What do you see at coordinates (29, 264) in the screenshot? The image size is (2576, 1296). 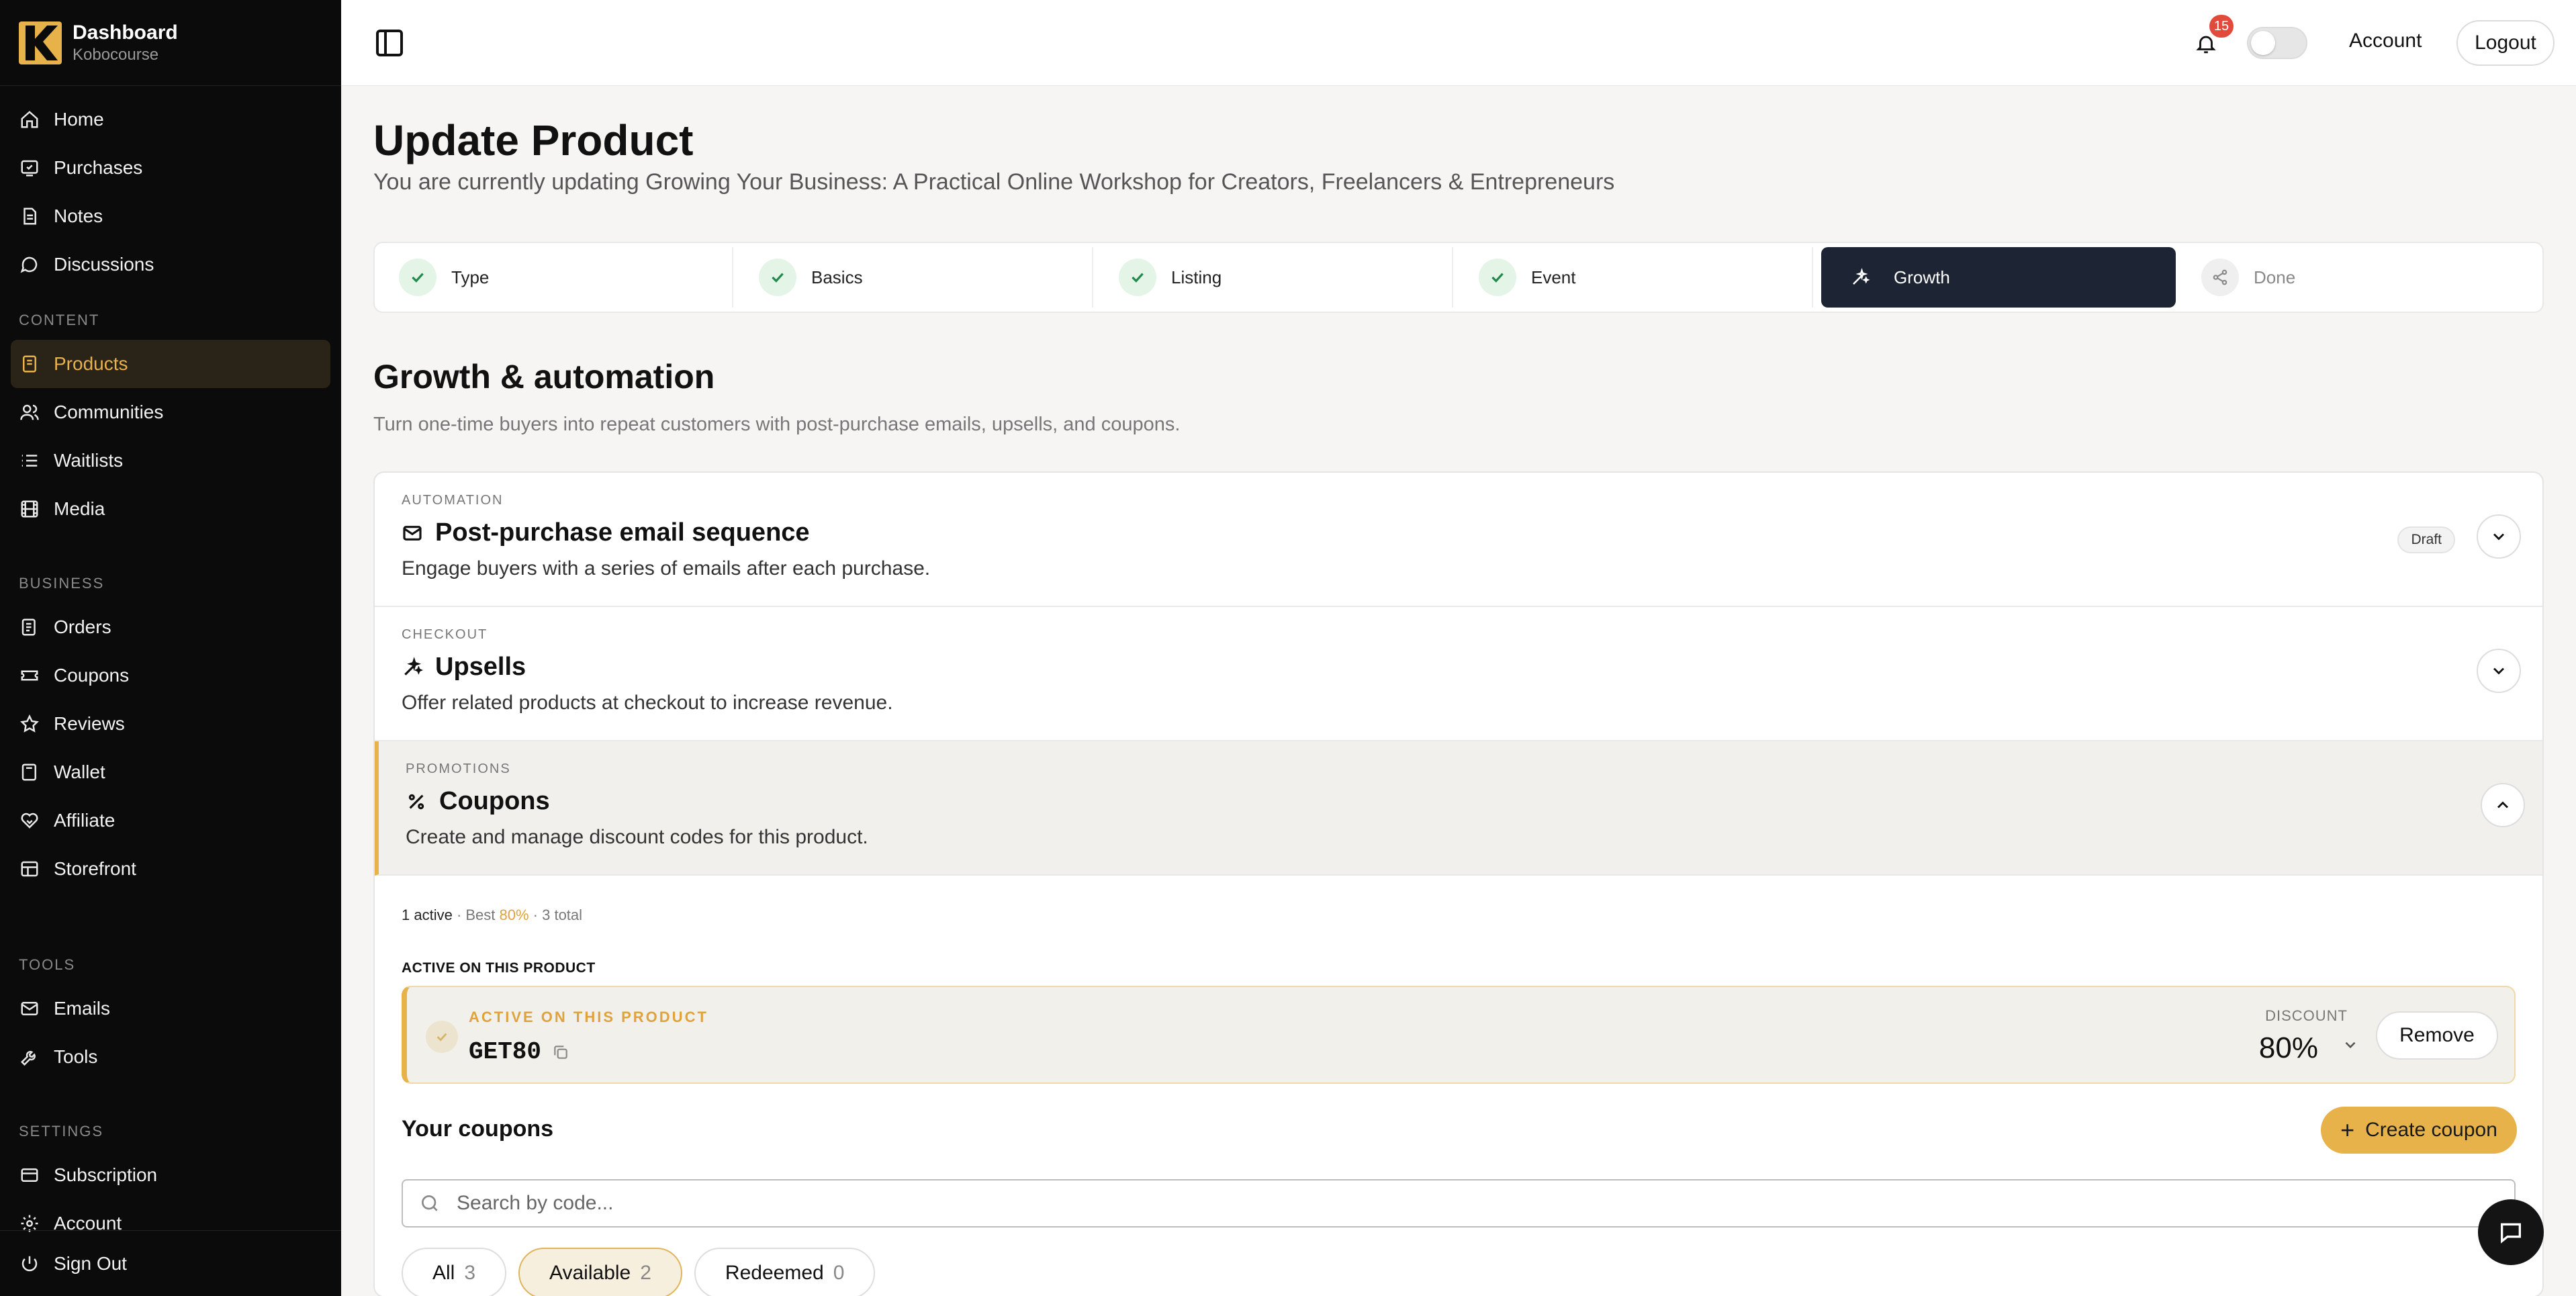 I see `chat-bubble-icon` at bounding box center [29, 264].